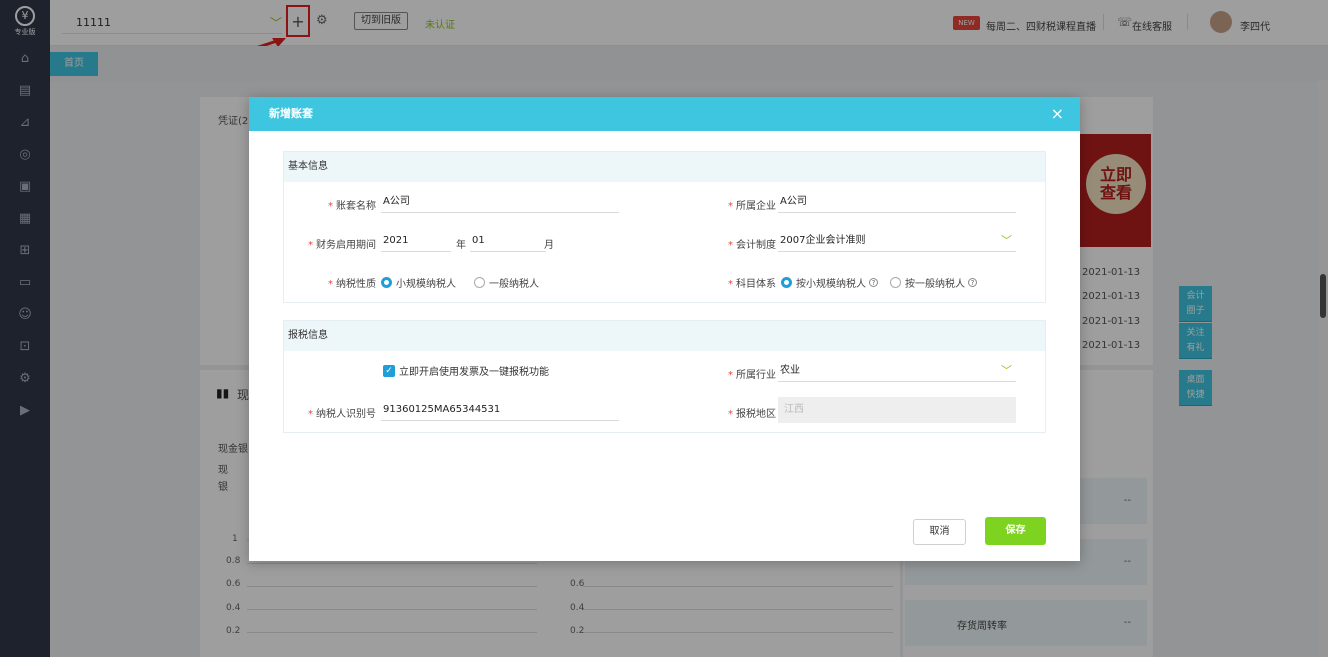  Describe the element at coordinates (752, 414) in the screenshot. I see `tax-region-label: * 报税地区` at that location.